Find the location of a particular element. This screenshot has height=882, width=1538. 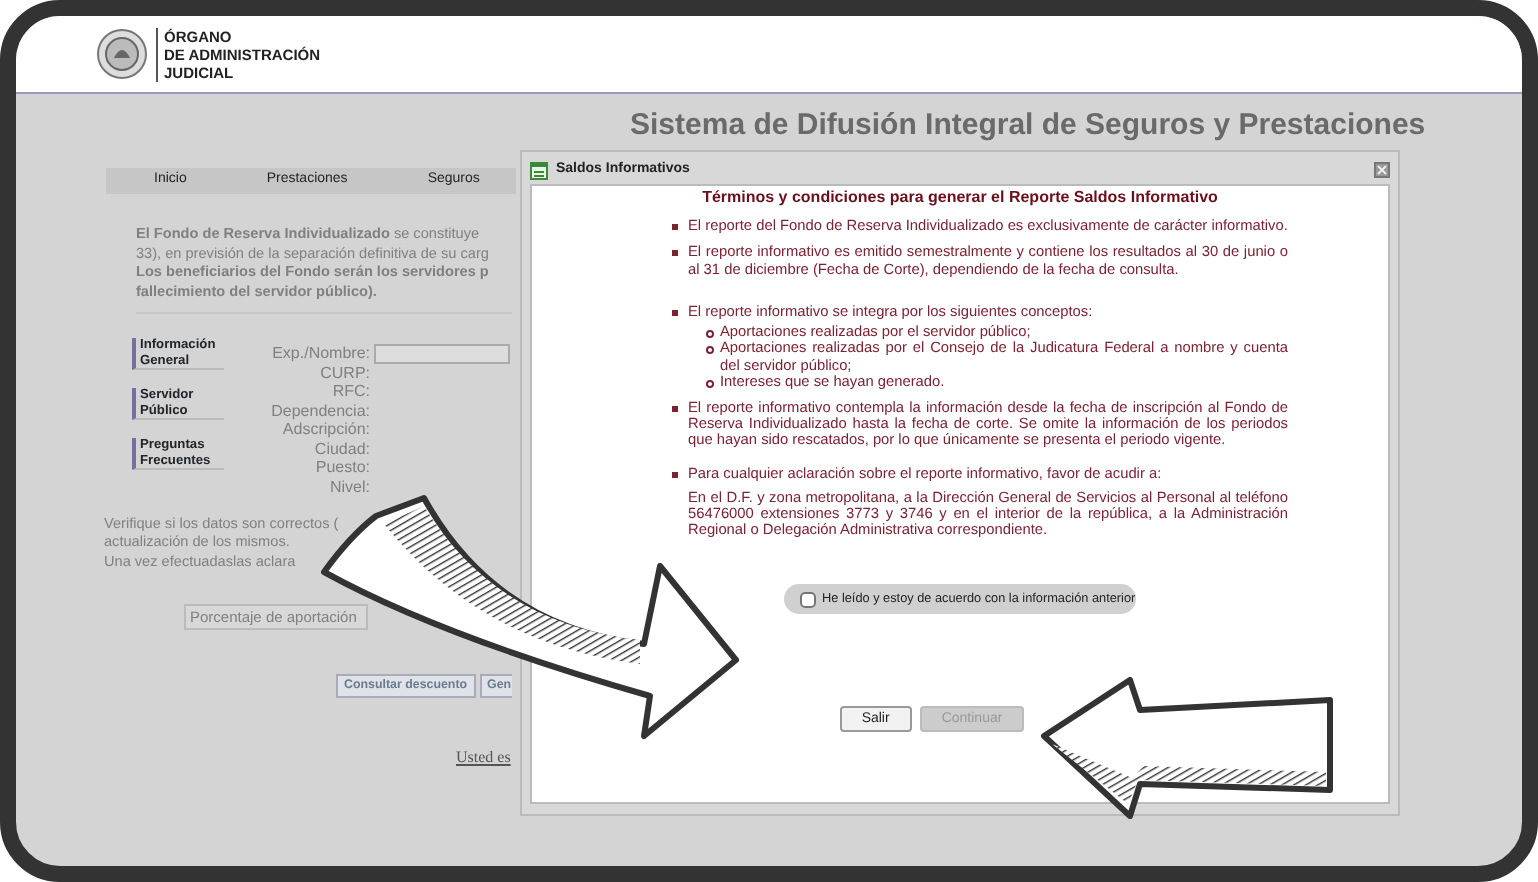

field-label: Adscripción: is located at coordinates (325, 431).